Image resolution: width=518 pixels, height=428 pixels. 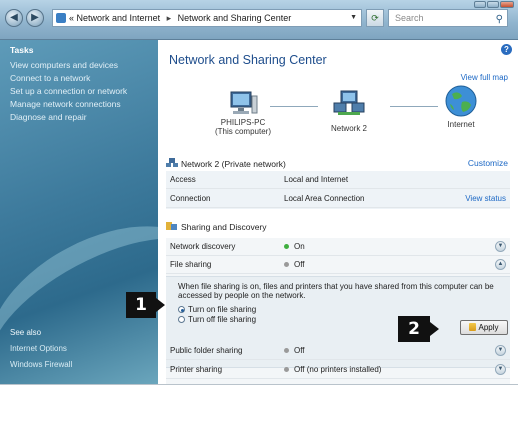 What do you see at coordinates (41, 364) in the screenshot?
I see `sidebar-link-windows-firewall: Windows Firewall` at bounding box center [41, 364].